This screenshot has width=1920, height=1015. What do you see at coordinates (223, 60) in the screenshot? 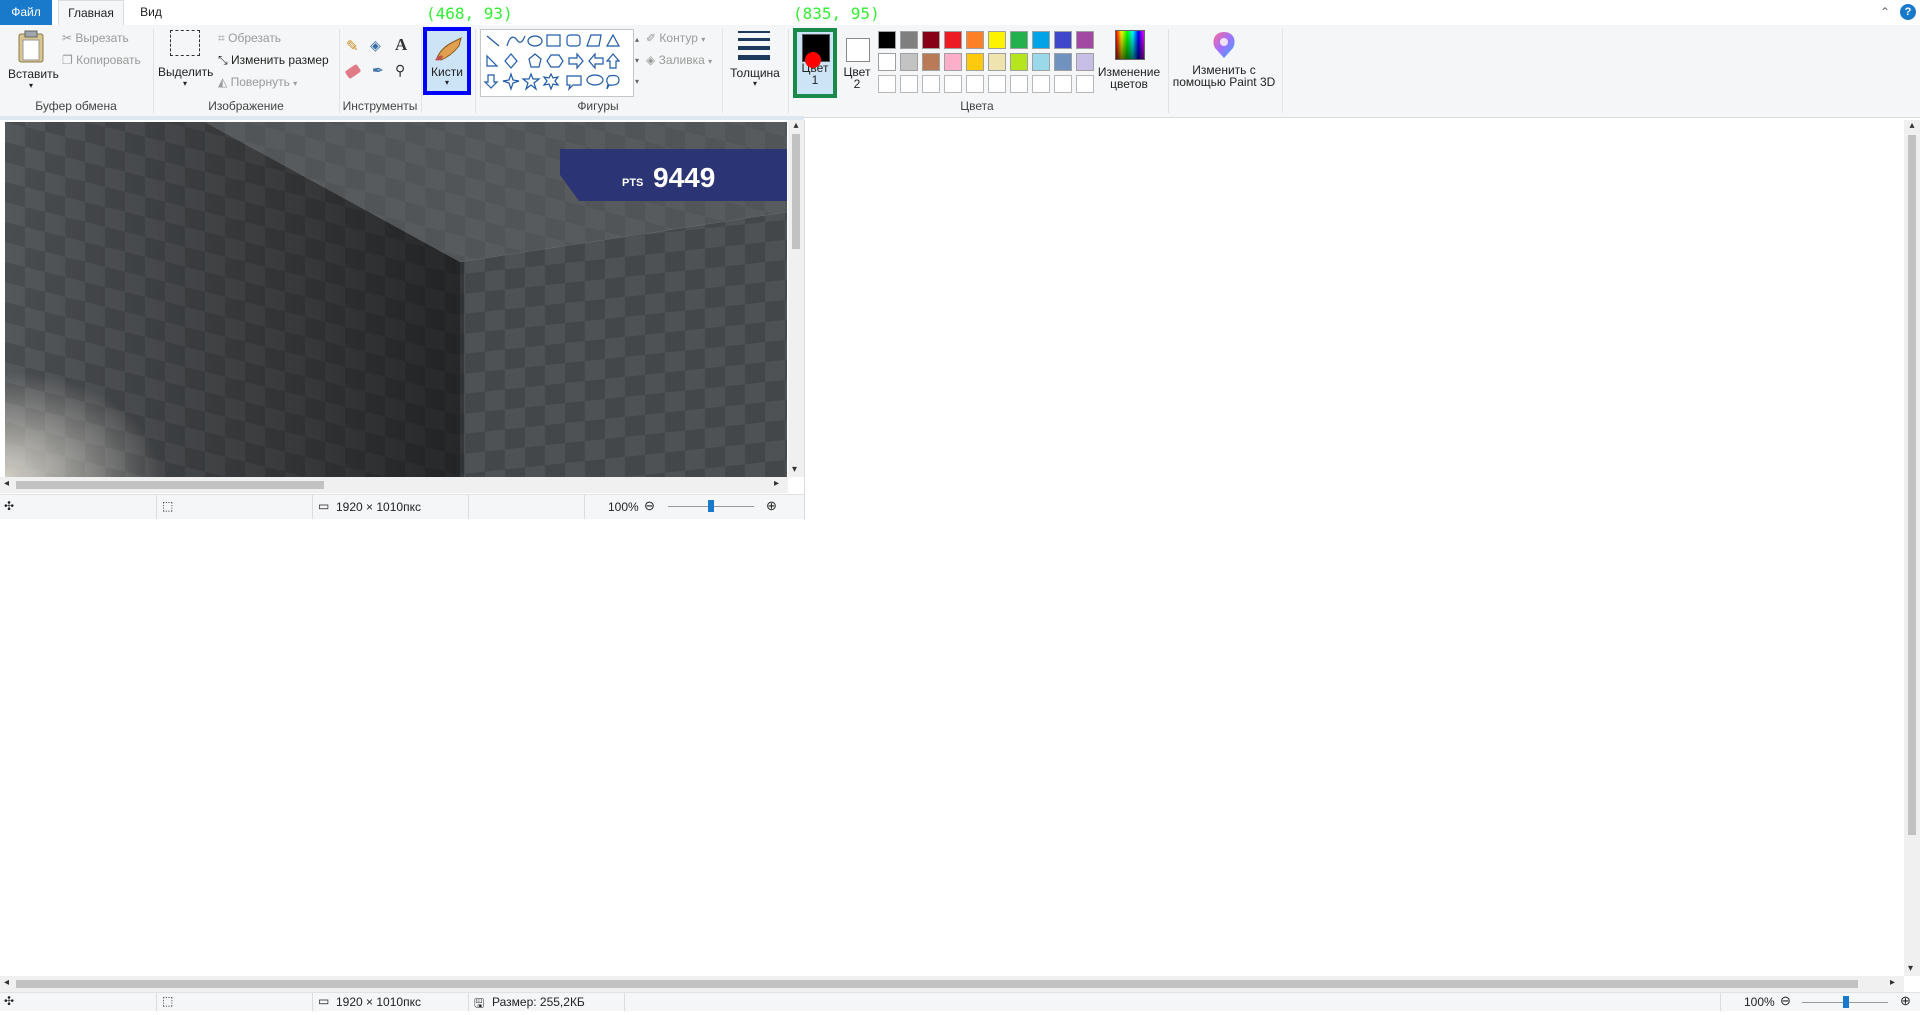
I see `resize-icon: ⤡` at bounding box center [223, 60].